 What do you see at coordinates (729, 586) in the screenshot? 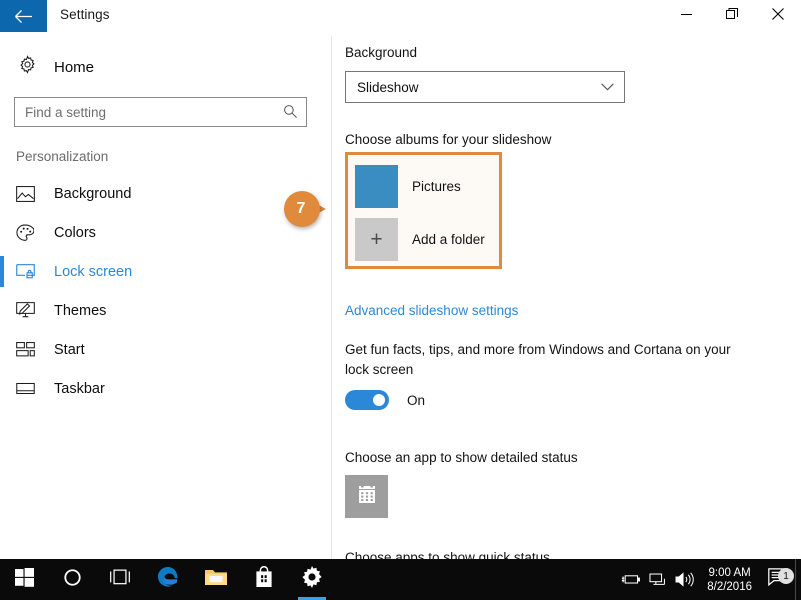
I see `clock-date: 8/2/2016` at bounding box center [729, 586].